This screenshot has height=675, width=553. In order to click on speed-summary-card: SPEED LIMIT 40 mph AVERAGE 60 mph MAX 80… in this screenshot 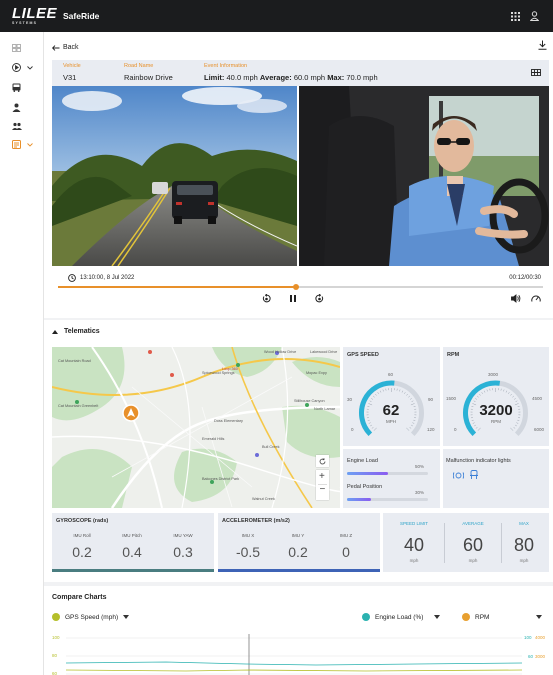, I will do `click(466, 542)`.